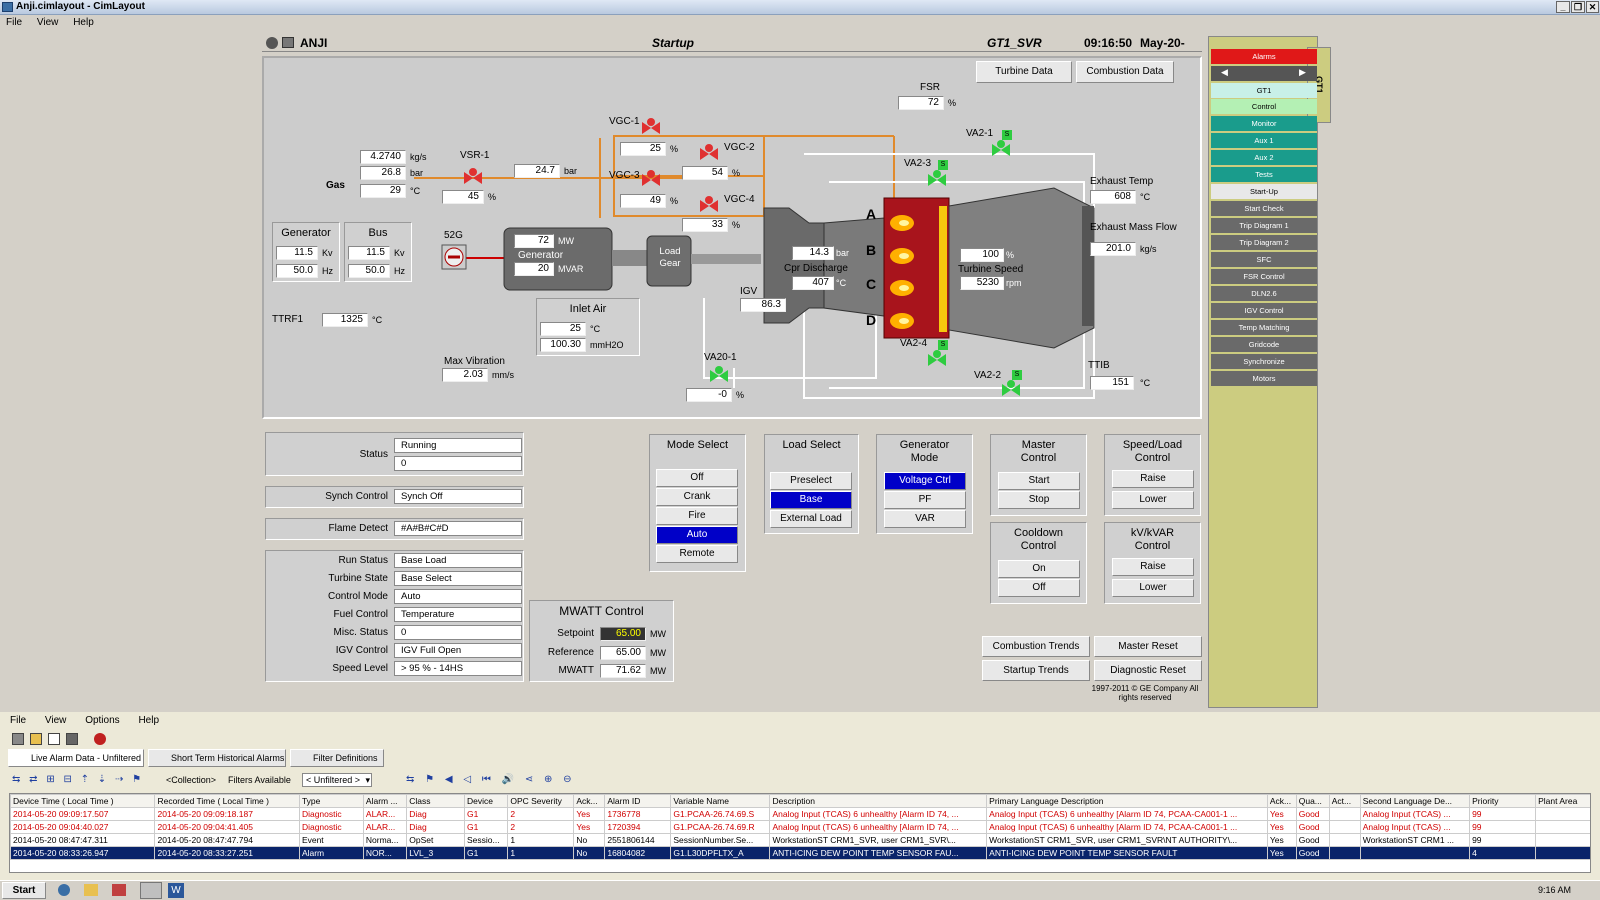 Image resolution: width=1600 pixels, height=900 pixels. What do you see at coordinates (938, 173) in the screenshot?
I see `va23-valve-icon: S` at bounding box center [938, 173].